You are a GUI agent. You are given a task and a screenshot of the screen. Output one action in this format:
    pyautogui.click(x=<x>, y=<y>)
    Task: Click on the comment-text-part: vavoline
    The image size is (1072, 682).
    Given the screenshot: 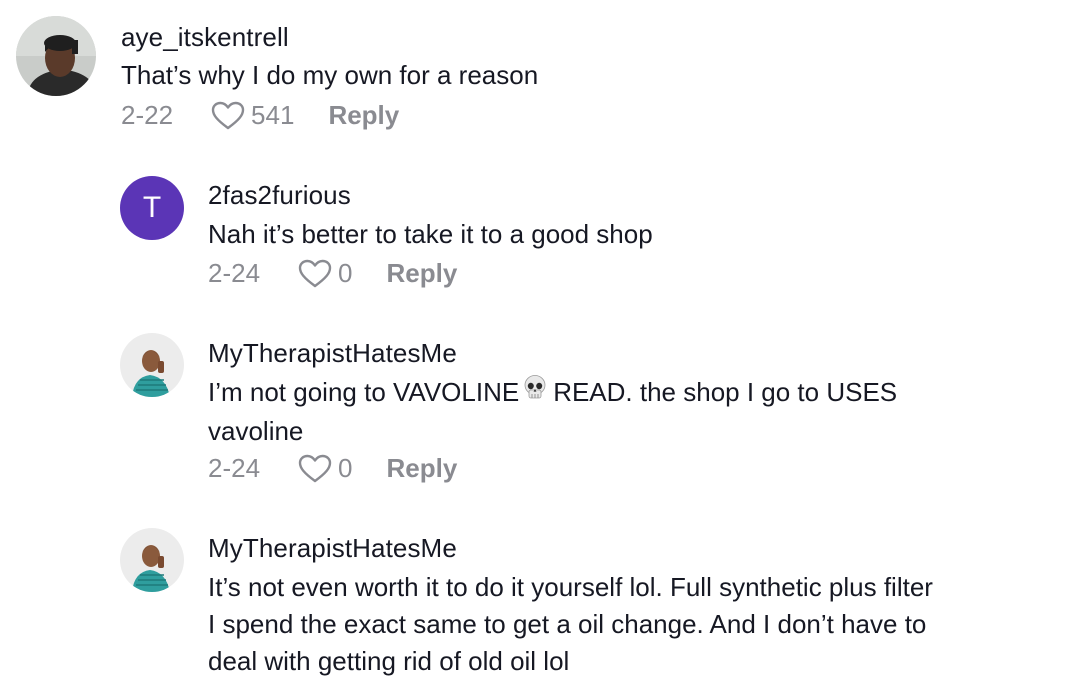 What is the action you would take?
    pyautogui.click(x=256, y=430)
    